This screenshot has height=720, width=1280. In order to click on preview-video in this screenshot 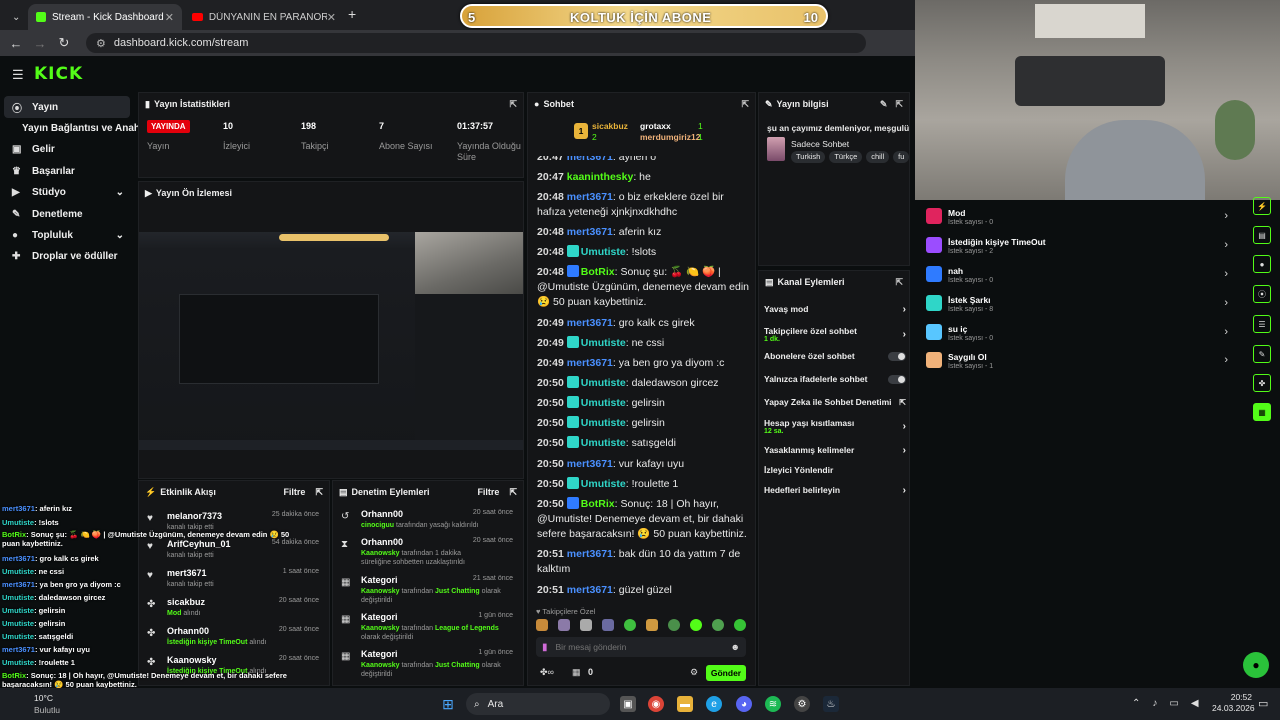, I will do `click(331, 341)`.